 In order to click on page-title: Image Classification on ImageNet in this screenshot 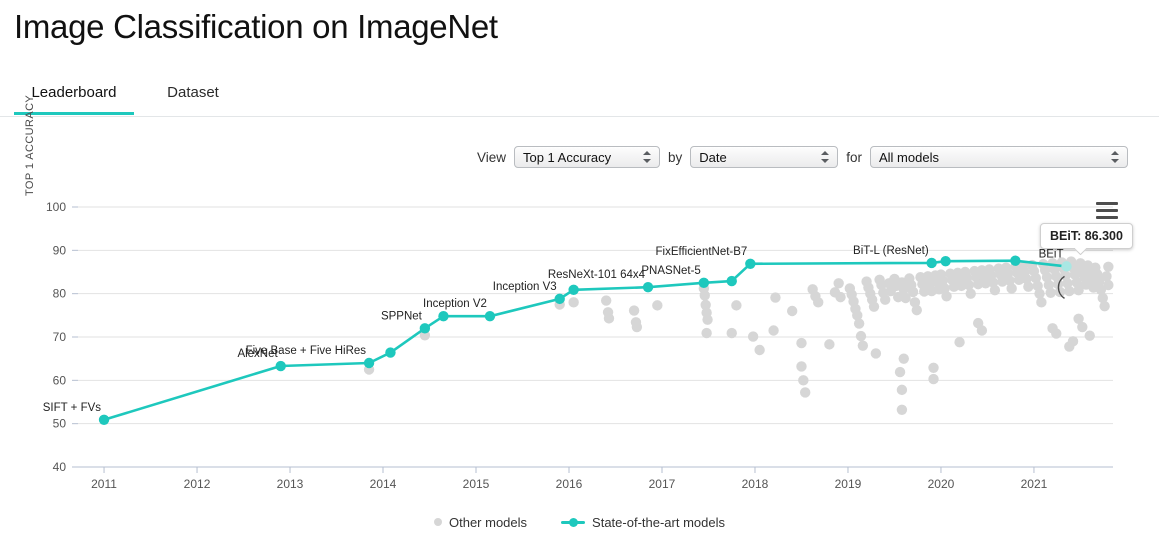, I will do `click(256, 26)`.